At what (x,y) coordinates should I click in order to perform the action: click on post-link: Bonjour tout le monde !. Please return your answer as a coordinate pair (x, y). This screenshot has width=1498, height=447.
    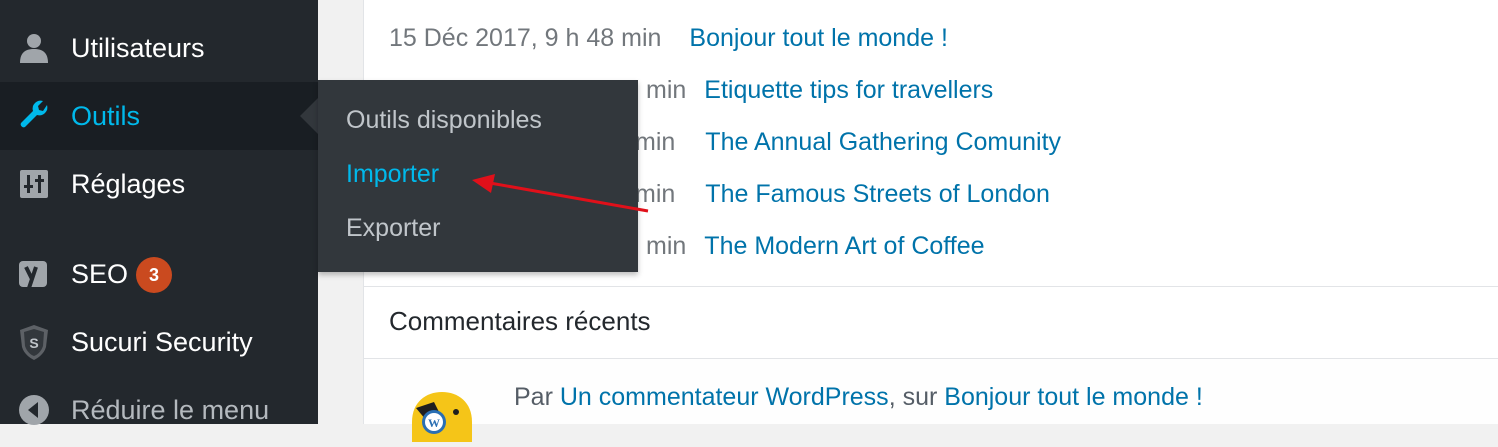
    Looking at the image, I should click on (818, 38).